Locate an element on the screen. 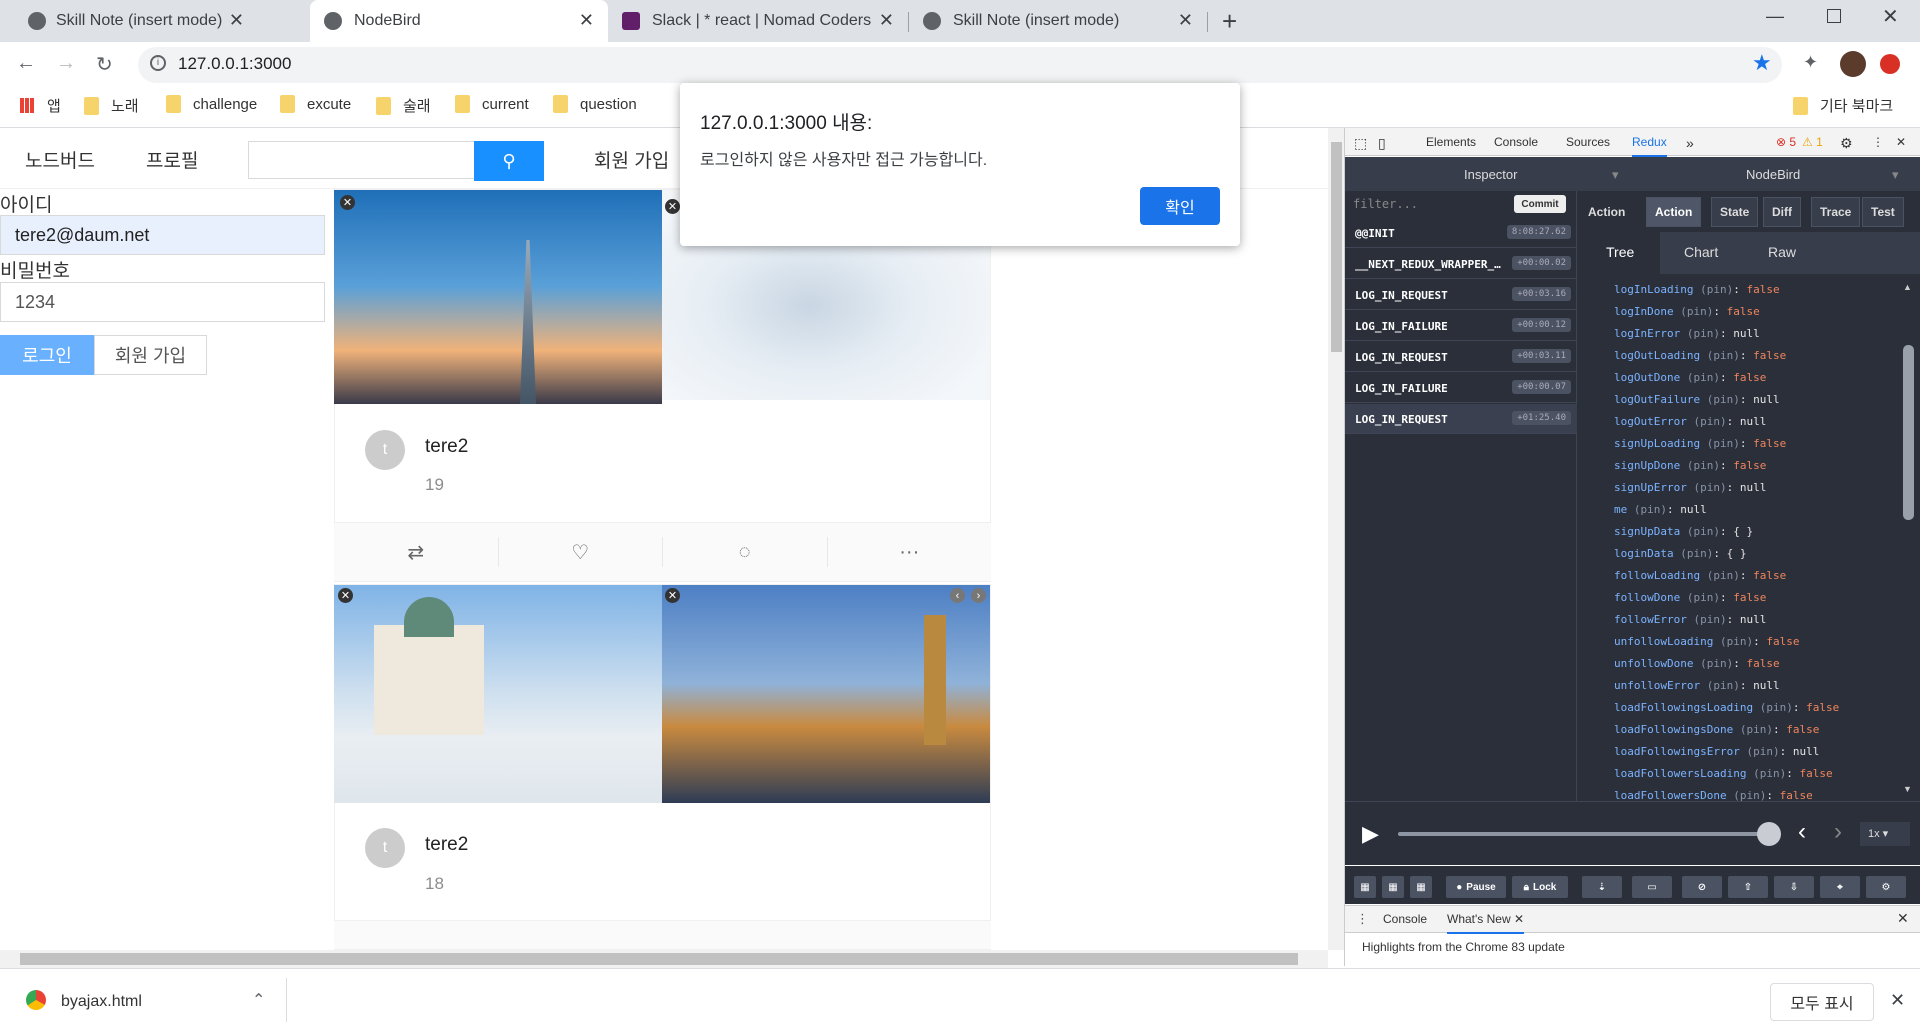 The height and width of the screenshot is (1030, 1920). slider-icon: ⊘ is located at coordinates (1702, 887).